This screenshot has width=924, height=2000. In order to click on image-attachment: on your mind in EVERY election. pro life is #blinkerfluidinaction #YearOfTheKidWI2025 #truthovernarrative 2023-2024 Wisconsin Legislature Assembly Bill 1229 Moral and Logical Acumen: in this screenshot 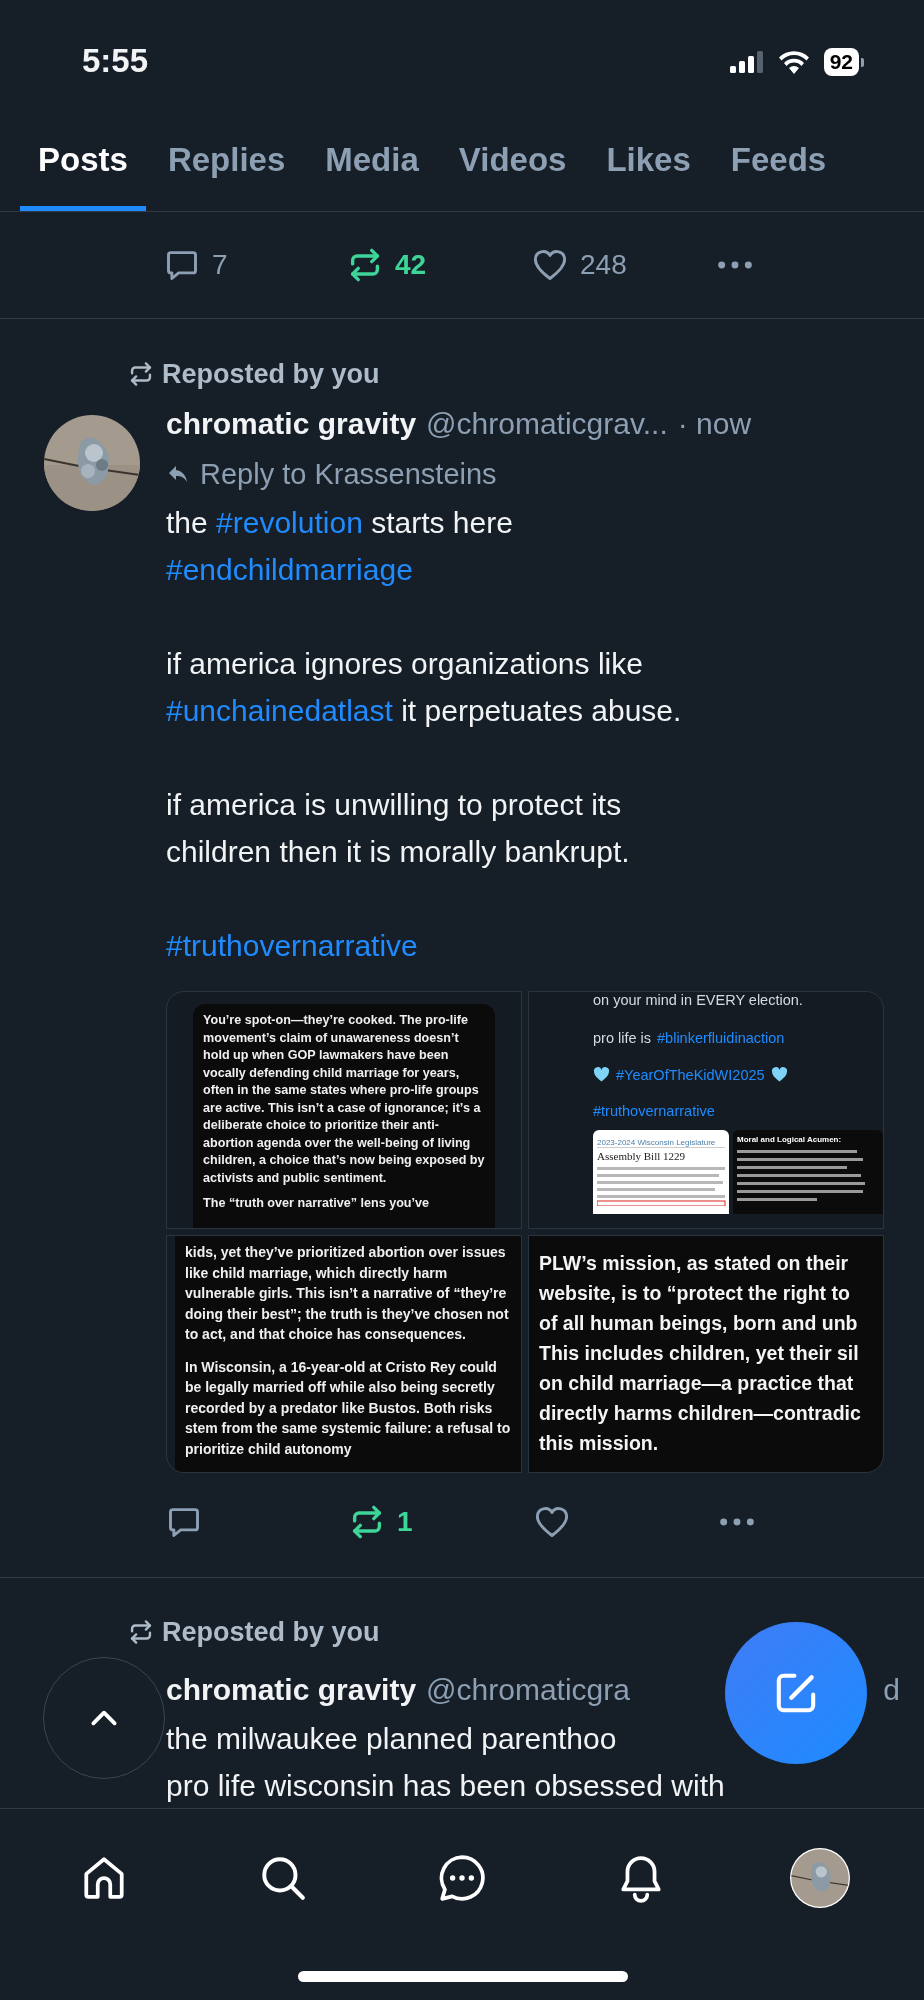, I will do `click(706, 1110)`.